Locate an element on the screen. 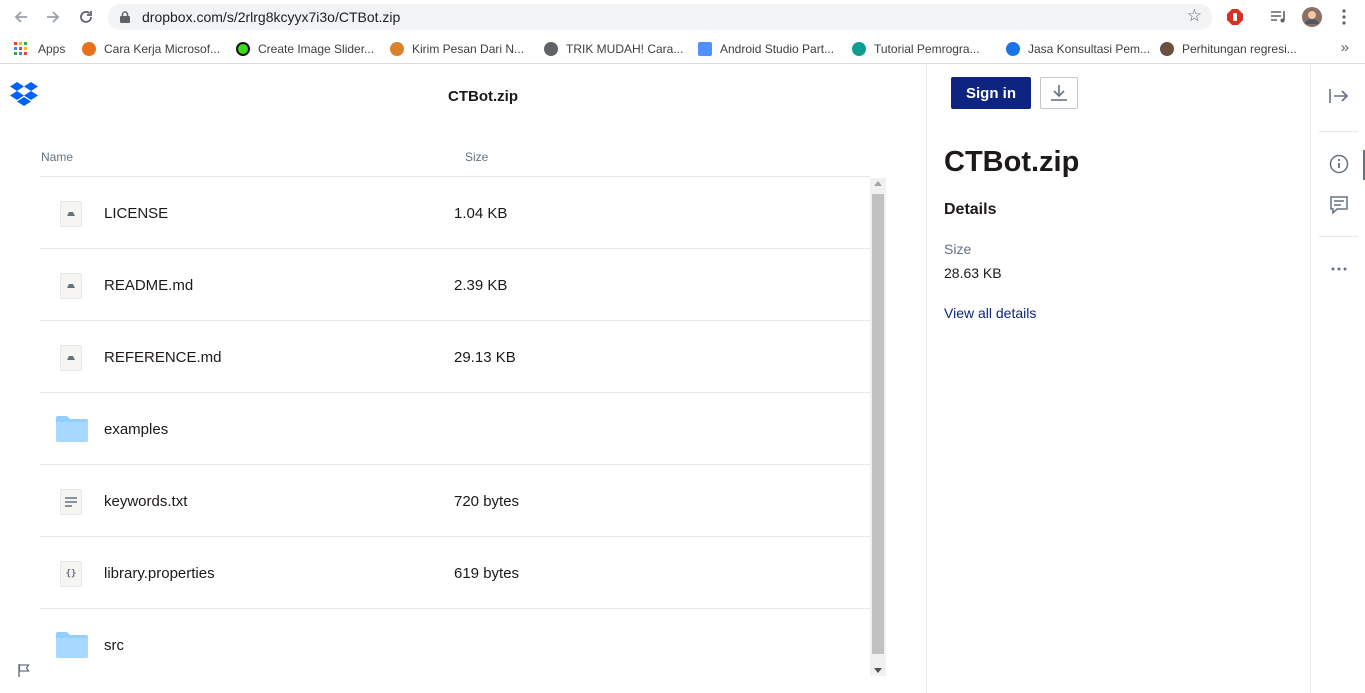  file-name: README.md is located at coordinates (148, 285).